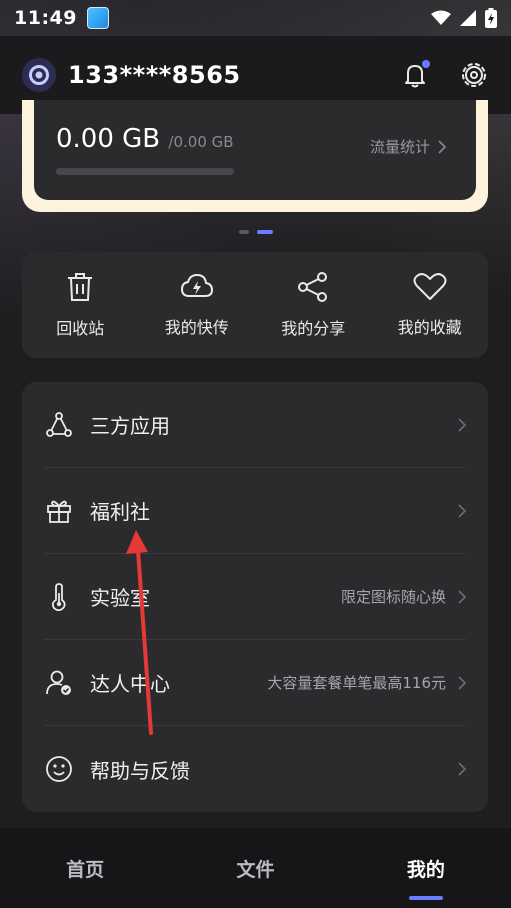 This screenshot has height=908, width=511. I want to click on cloud-bolt-icon, so click(196, 285).